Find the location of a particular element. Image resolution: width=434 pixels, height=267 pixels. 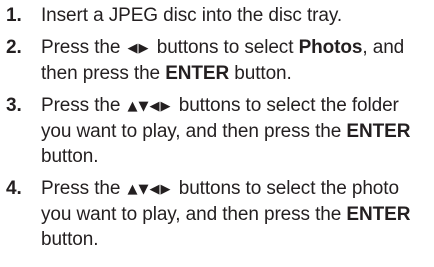

step-number: 2. is located at coordinates (14, 47).